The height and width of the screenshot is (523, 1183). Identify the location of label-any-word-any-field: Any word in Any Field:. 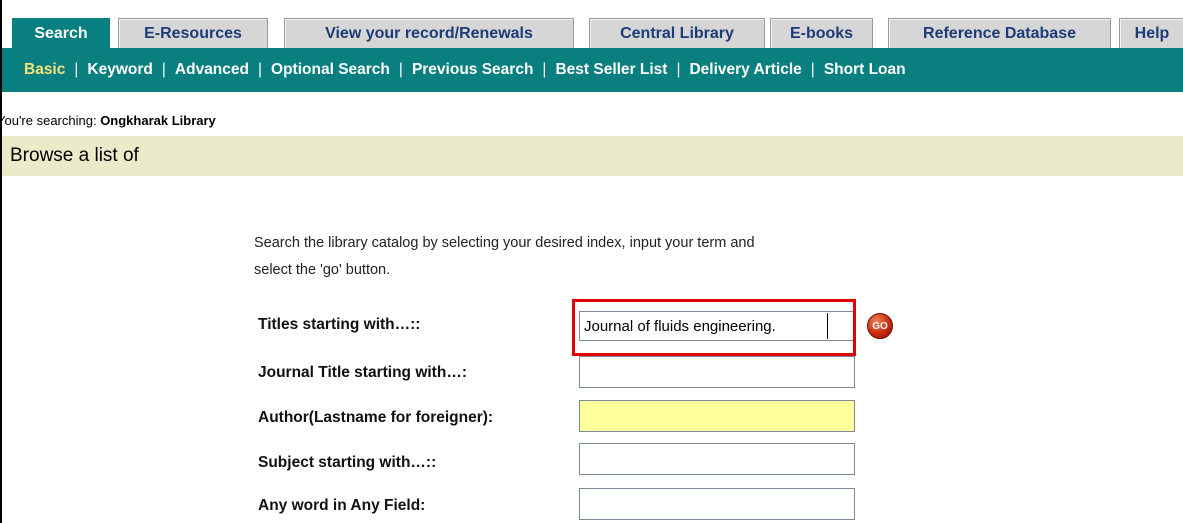
(342, 505).